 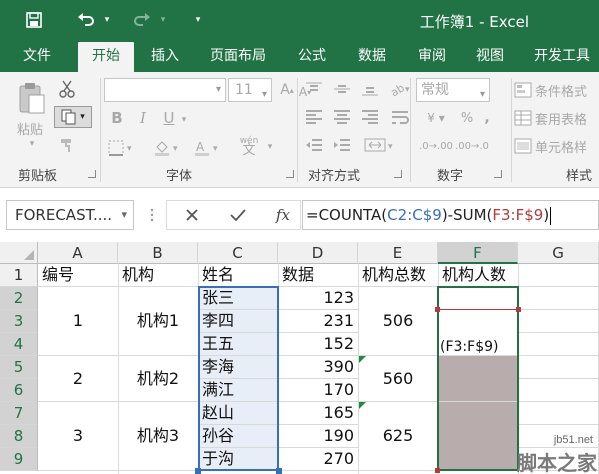 I want to click on cell-a1: 编号, so click(x=58, y=275).